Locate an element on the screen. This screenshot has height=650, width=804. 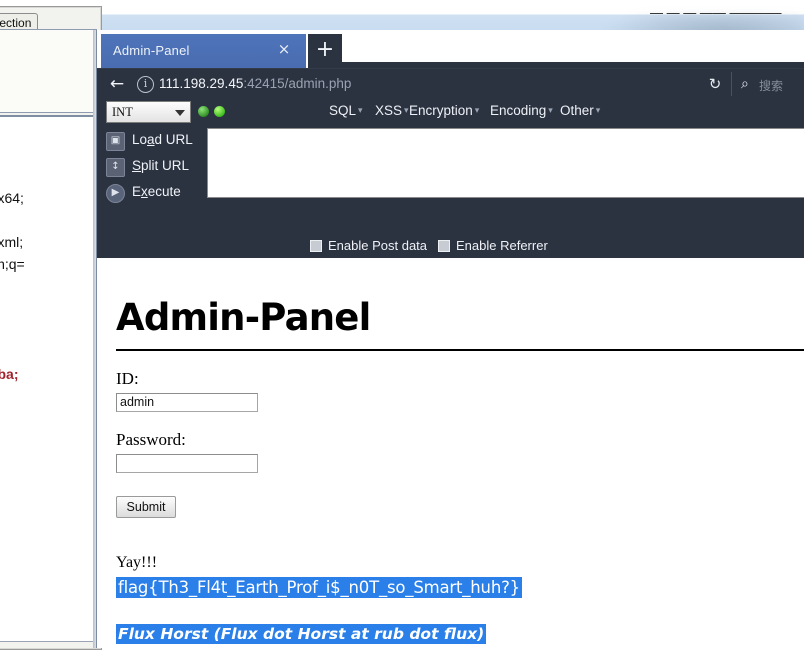
search-icon: ⌕ is located at coordinates (745, 84).